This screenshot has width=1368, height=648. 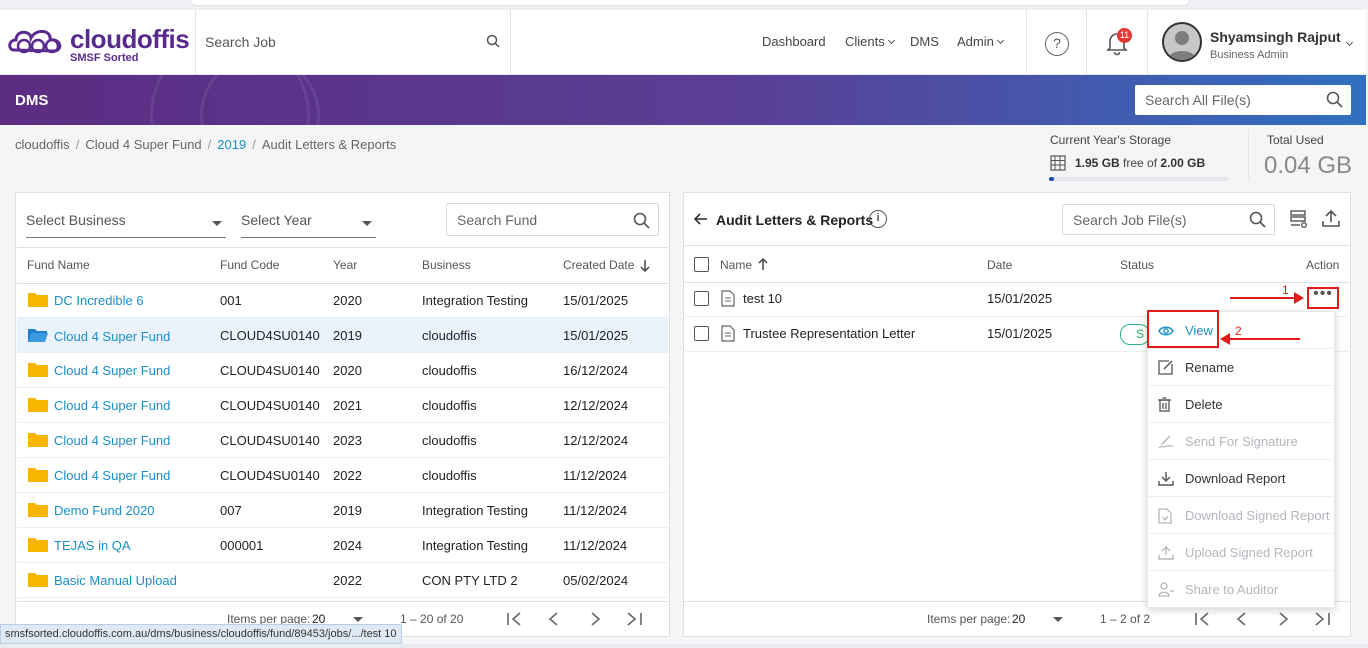 I want to click on nav-dashboard: Dashboard, so click(x=794, y=41).